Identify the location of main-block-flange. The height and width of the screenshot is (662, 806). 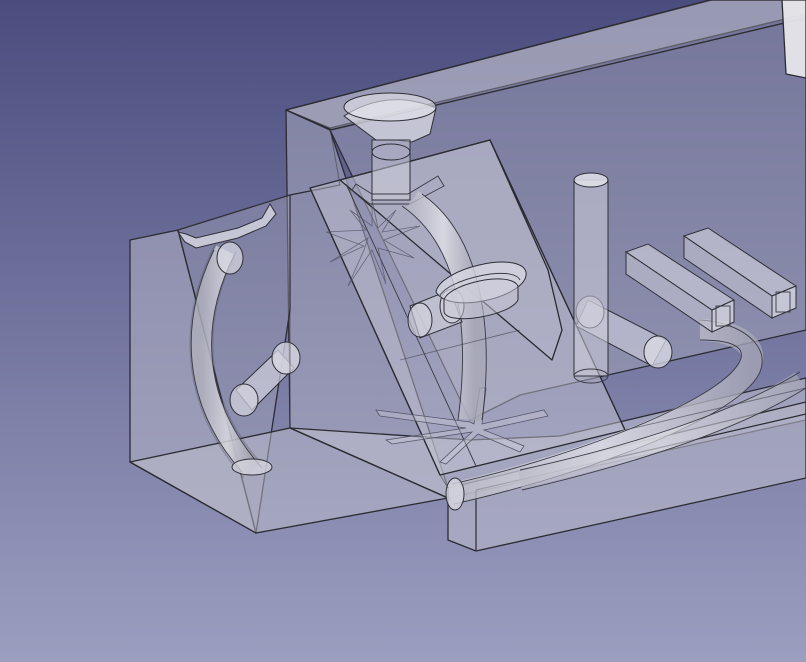
(793, 39).